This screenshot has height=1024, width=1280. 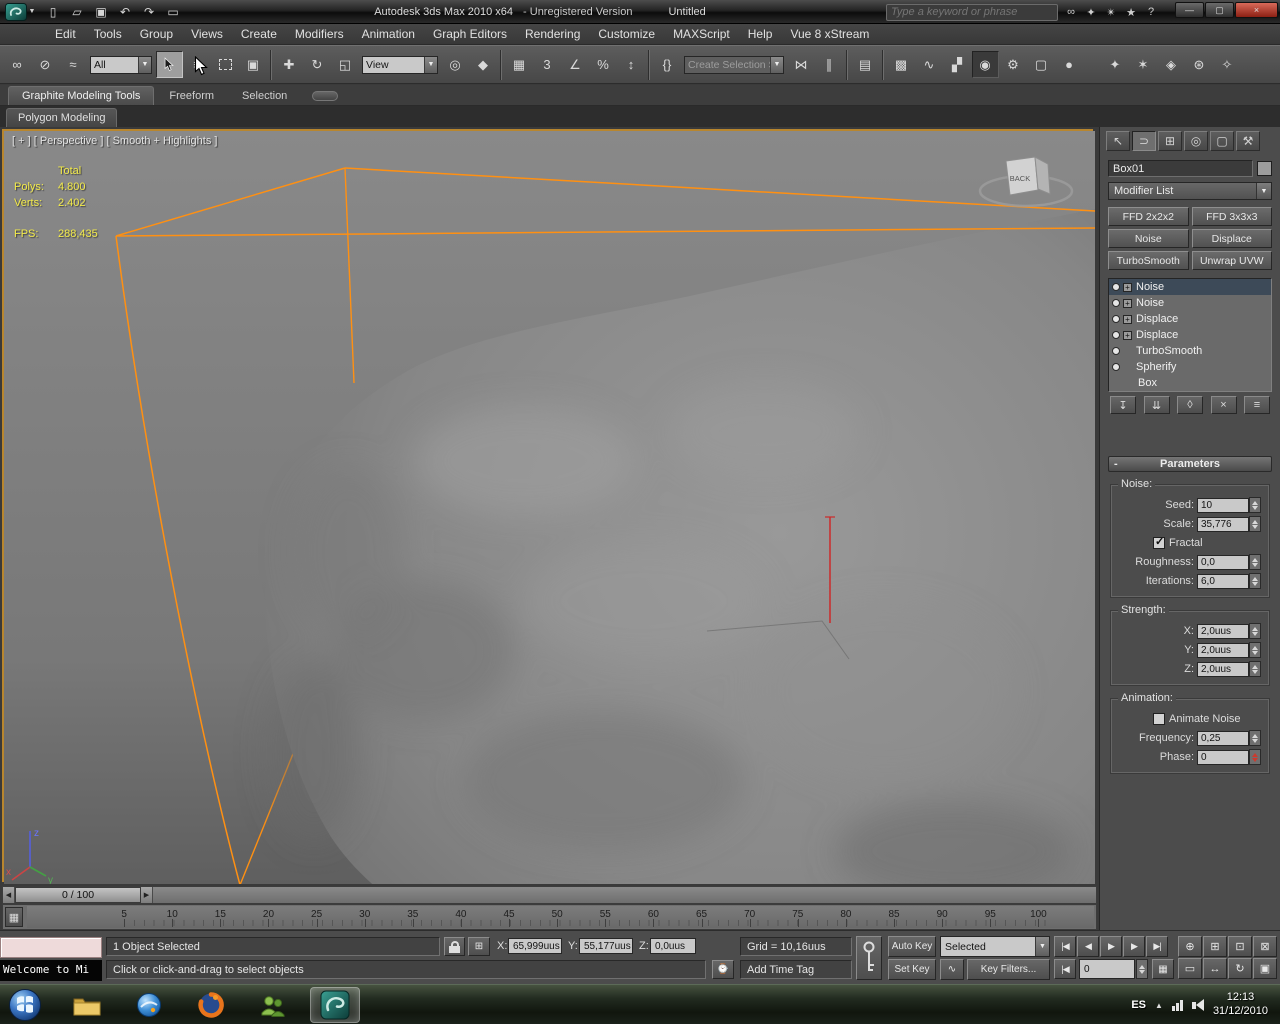 What do you see at coordinates (829, 34) in the screenshot?
I see `menu-item-vue-8-xstream: Vue 8 xStream` at bounding box center [829, 34].